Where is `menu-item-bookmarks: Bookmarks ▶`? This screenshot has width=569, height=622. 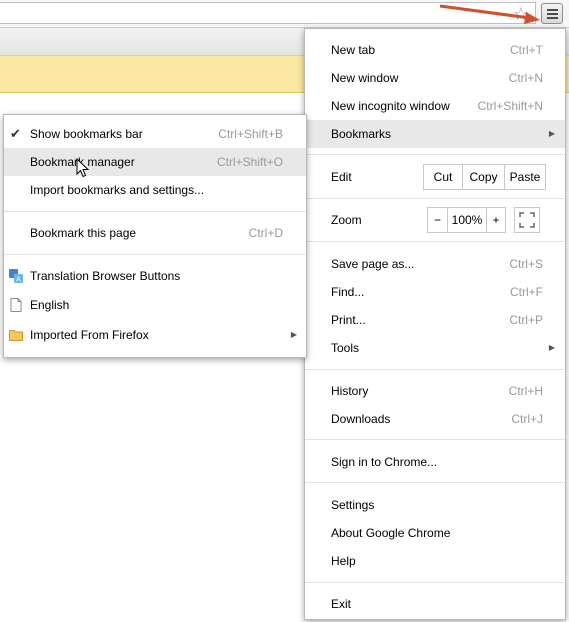 menu-item-bookmarks: Bookmarks ▶ is located at coordinates (435, 134).